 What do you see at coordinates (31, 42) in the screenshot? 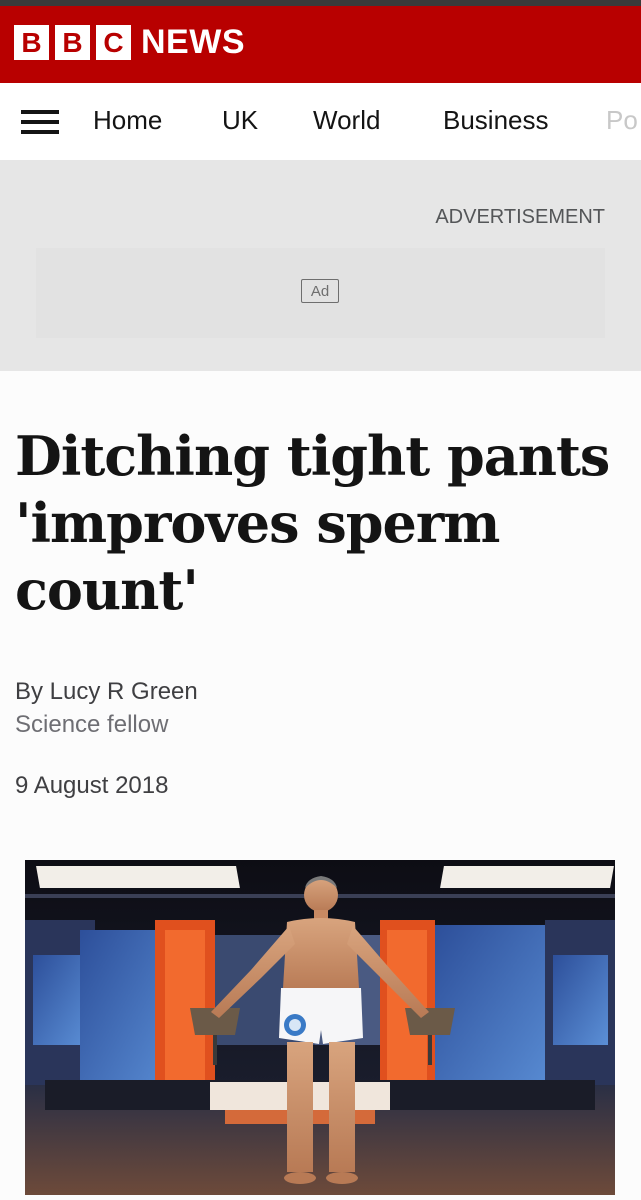
I see `logo-block-b1: B` at bounding box center [31, 42].